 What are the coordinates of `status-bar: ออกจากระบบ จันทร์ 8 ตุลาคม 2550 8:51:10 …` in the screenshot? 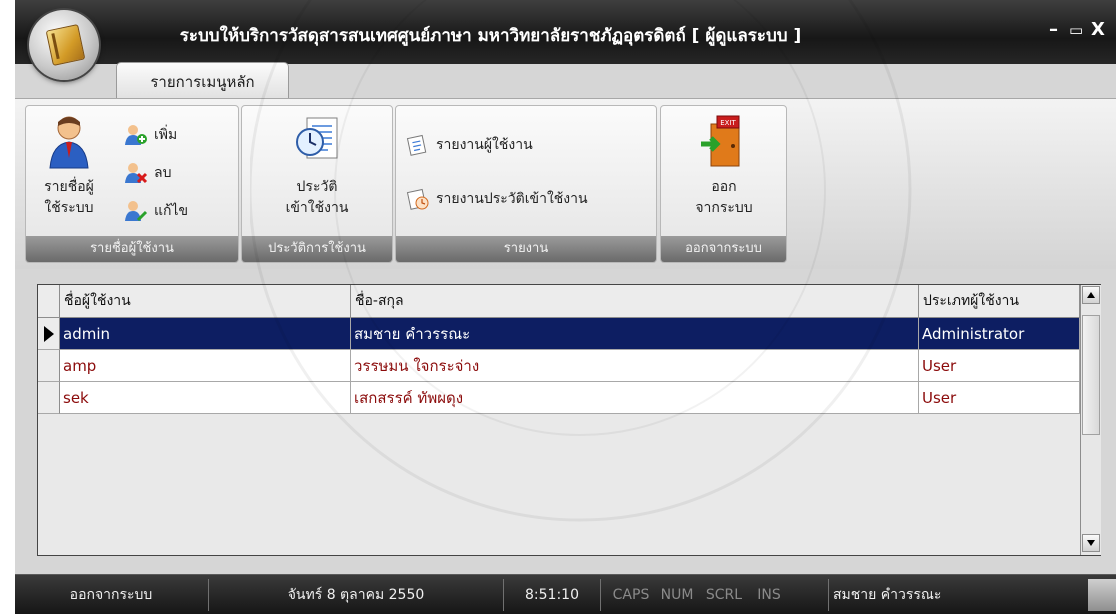 It's located at (565, 594).